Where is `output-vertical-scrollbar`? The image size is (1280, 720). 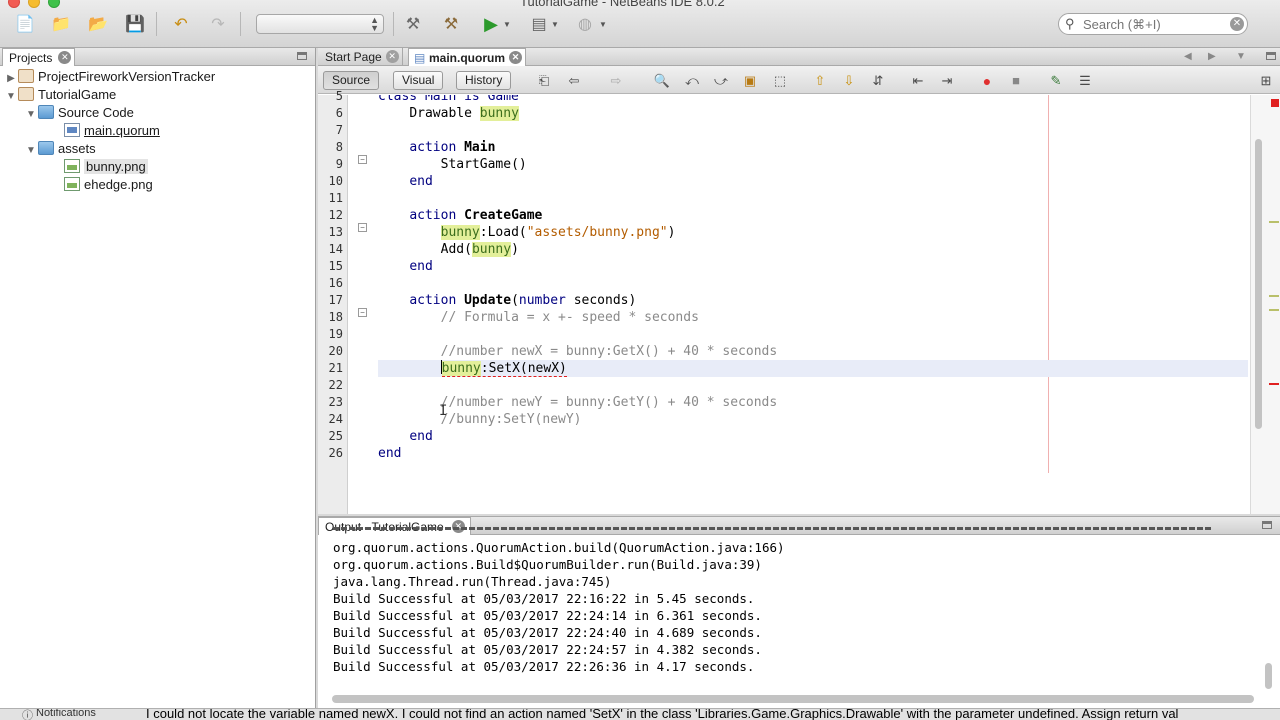 output-vertical-scrollbar is located at coordinates (1268, 676).